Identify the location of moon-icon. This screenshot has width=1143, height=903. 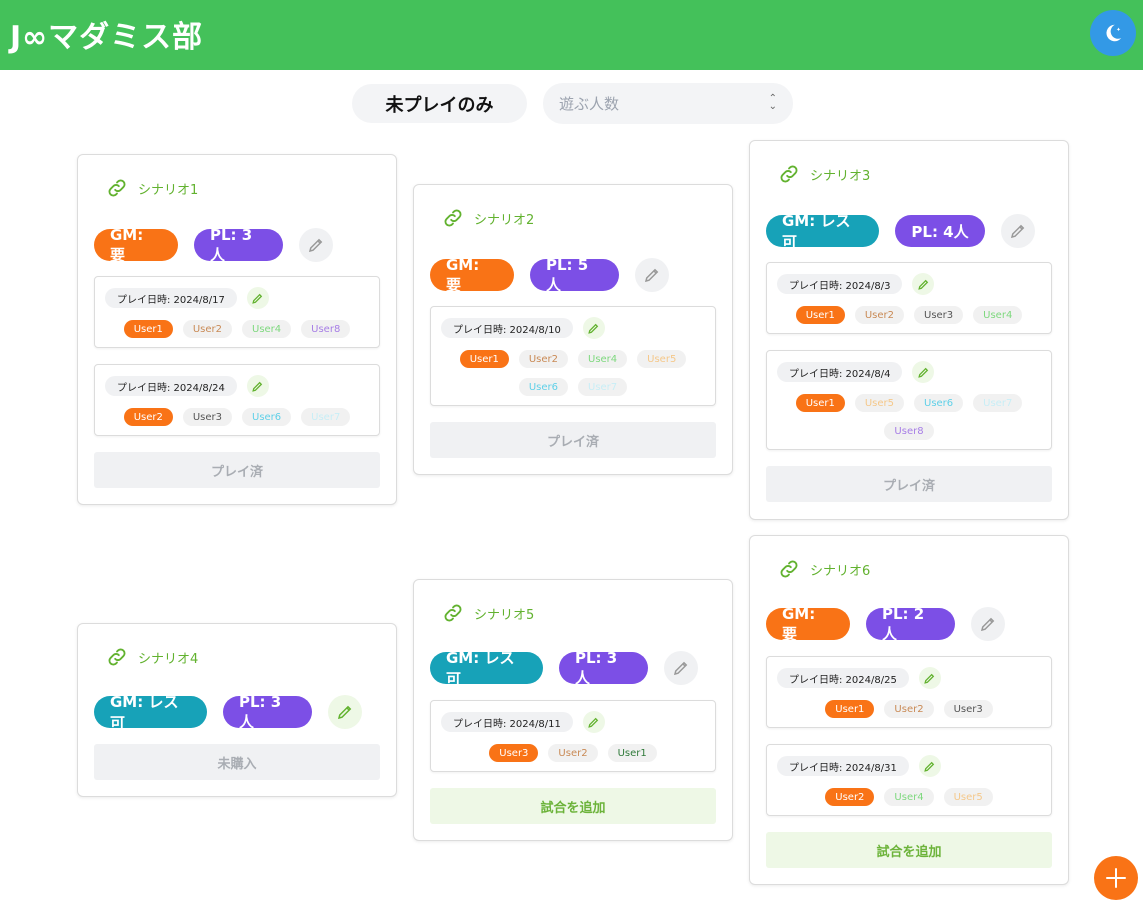
(1114, 33).